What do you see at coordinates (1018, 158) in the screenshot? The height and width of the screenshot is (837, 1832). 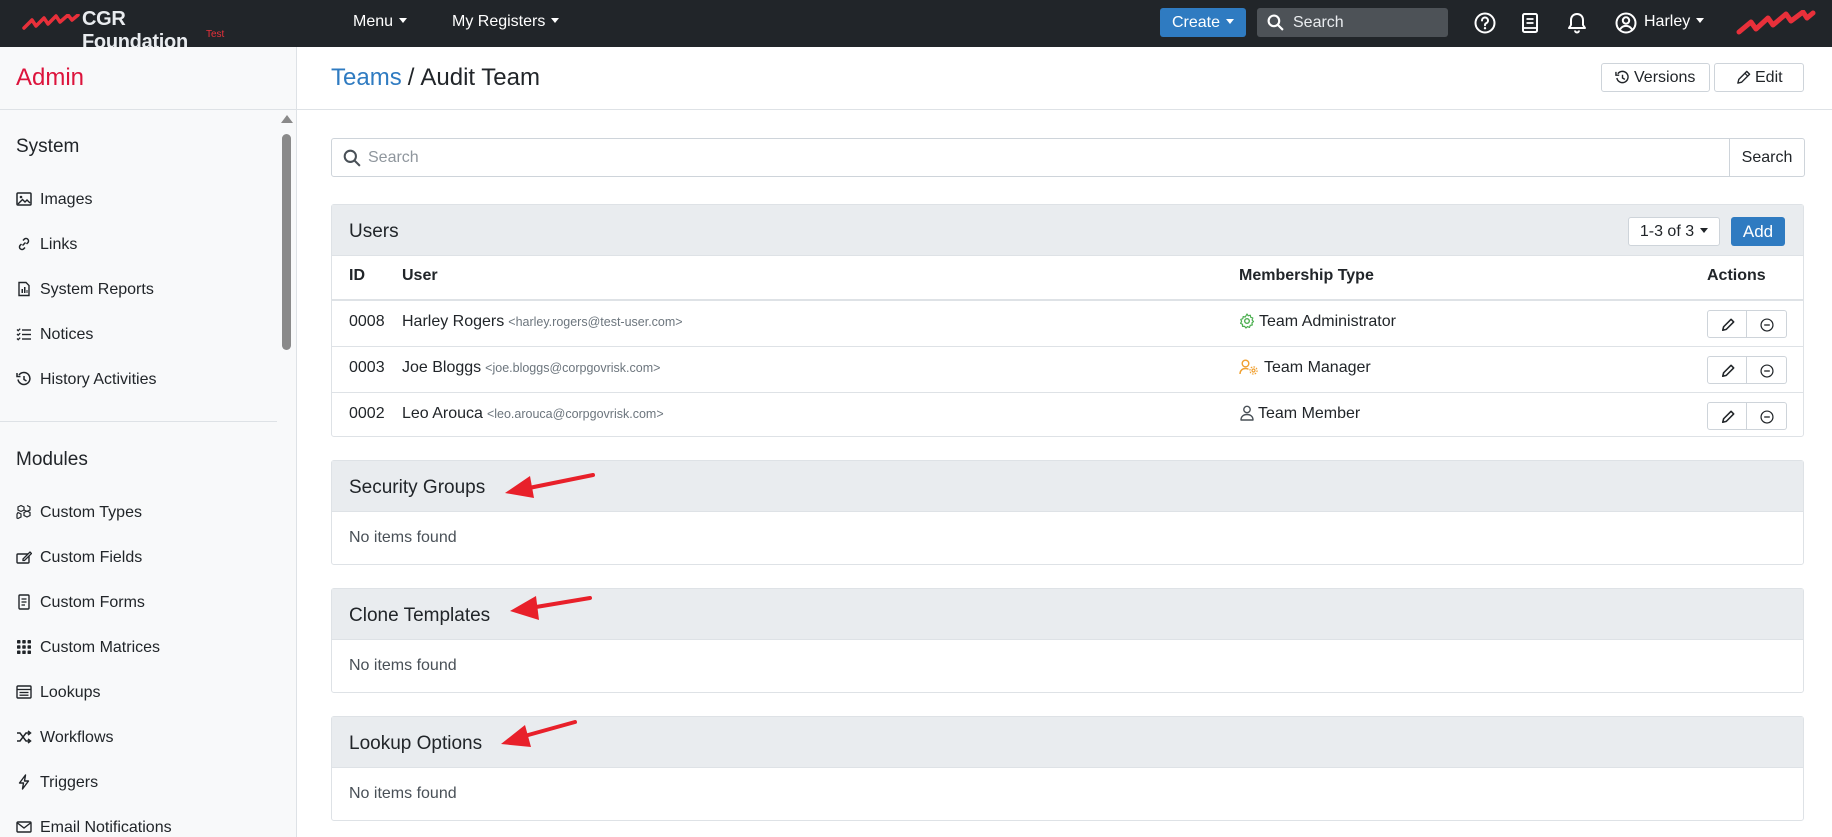 I see `search-input` at bounding box center [1018, 158].